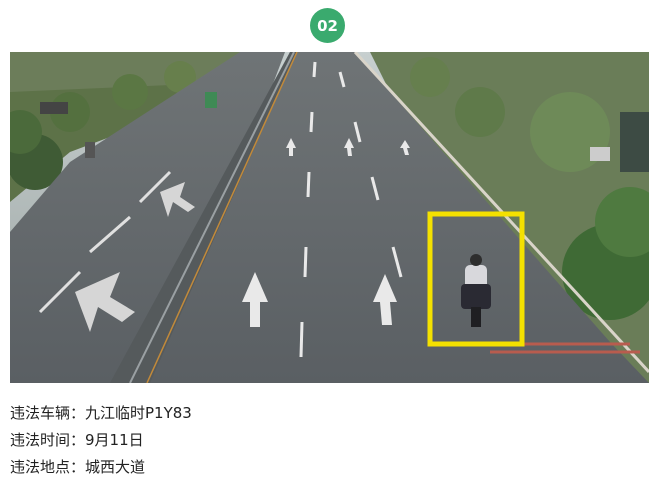  Describe the element at coordinates (138, 413) in the screenshot. I see `caption-vehicle-value: 九江临时P1Y83` at that location.